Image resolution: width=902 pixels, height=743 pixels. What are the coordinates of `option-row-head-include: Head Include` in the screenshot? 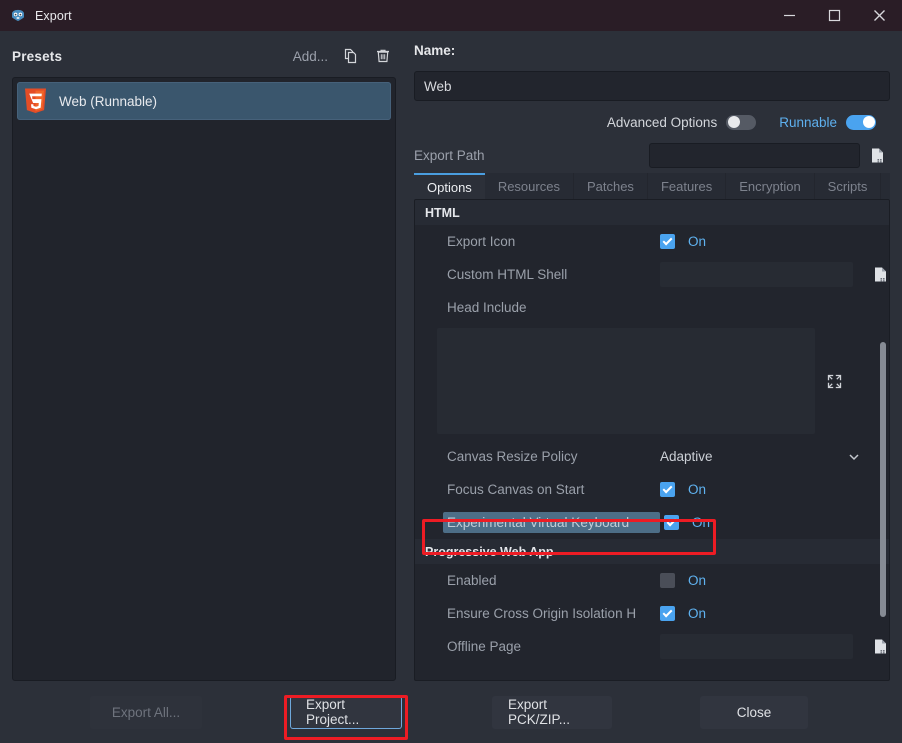 It's located at (652, 307).